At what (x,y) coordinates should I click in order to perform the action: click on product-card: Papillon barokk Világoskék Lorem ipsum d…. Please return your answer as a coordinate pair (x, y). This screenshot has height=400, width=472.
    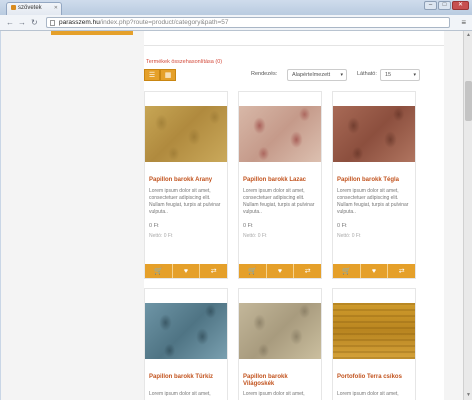
    Looking at the image, I should click on (280, 344).